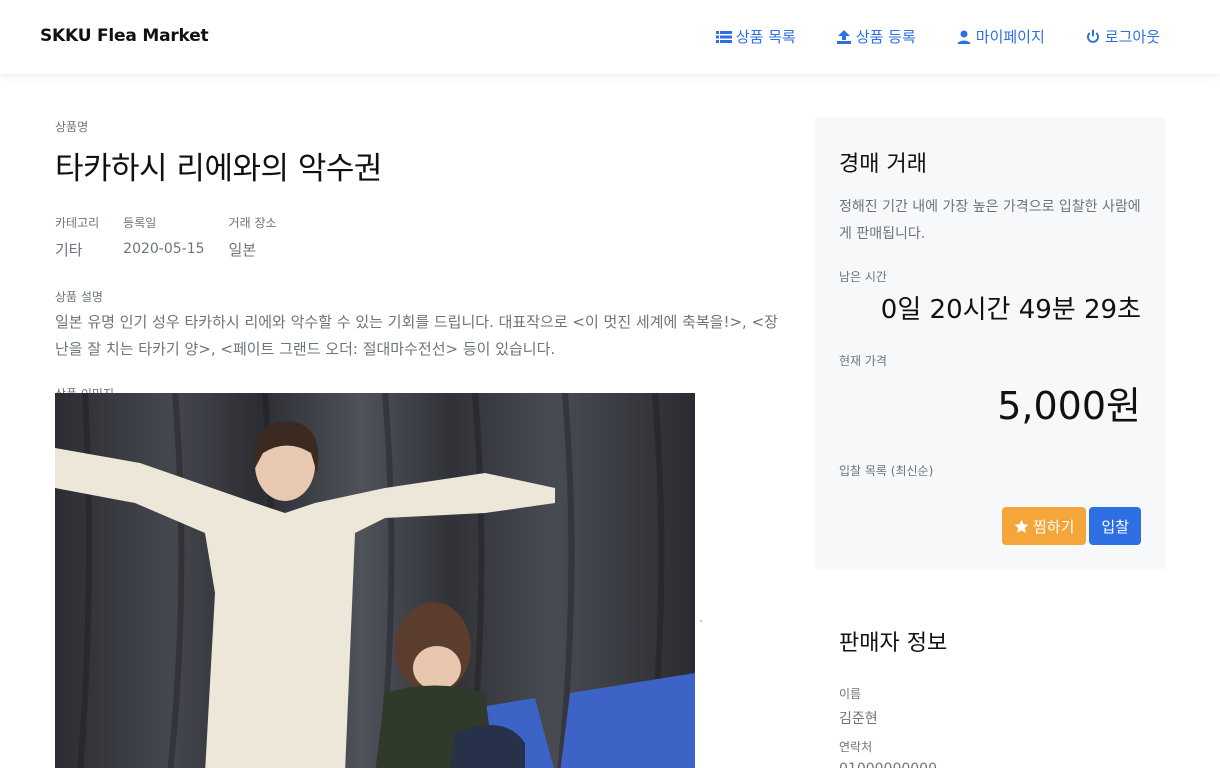 This screenshot has width=1220, height=768. Describe the element at coordinates (1115, 526) in the screenshot. I see `bid-button: 입찰` at that location.